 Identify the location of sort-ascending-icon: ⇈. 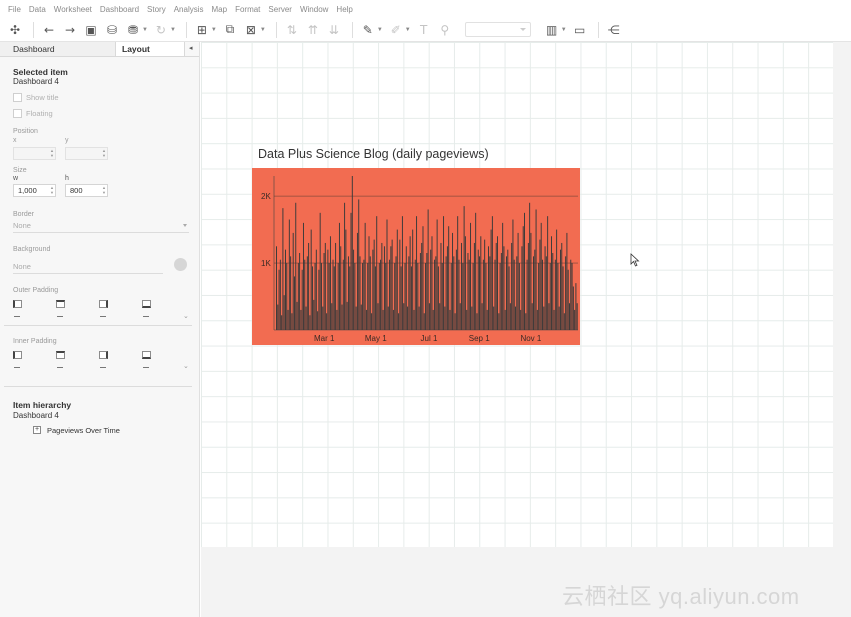
(313, 30).